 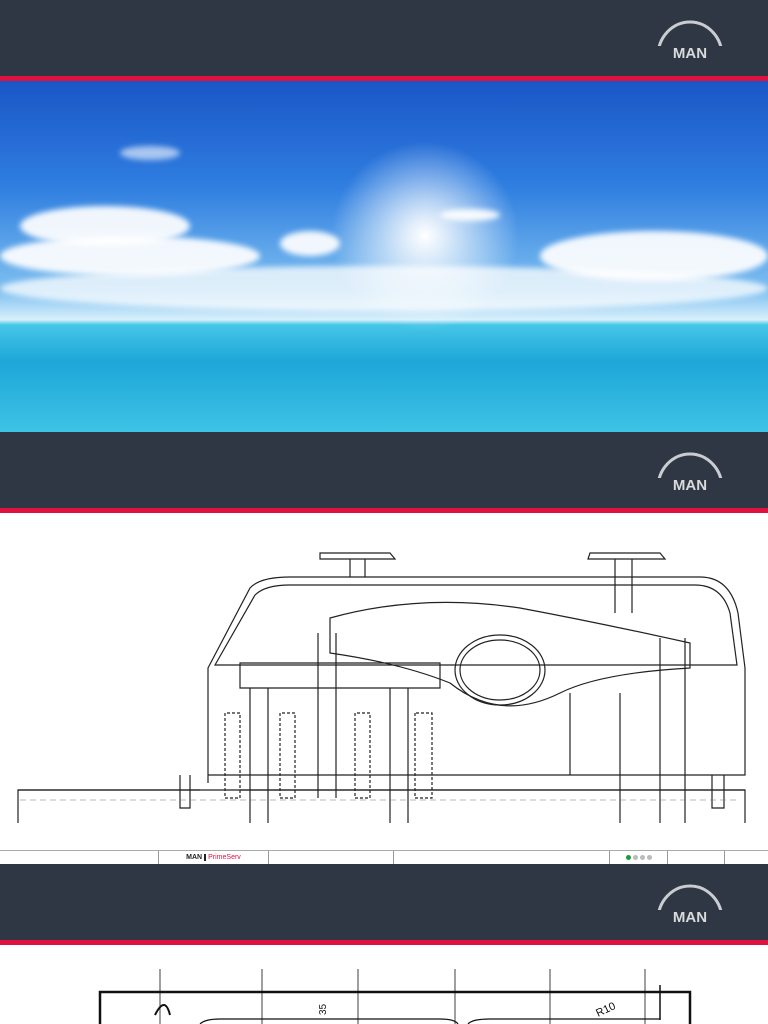 What do you see at coordinates (323, 1009) in the screenshot?
I see `dimension-label: 35` at bounding box center [323, 1009].